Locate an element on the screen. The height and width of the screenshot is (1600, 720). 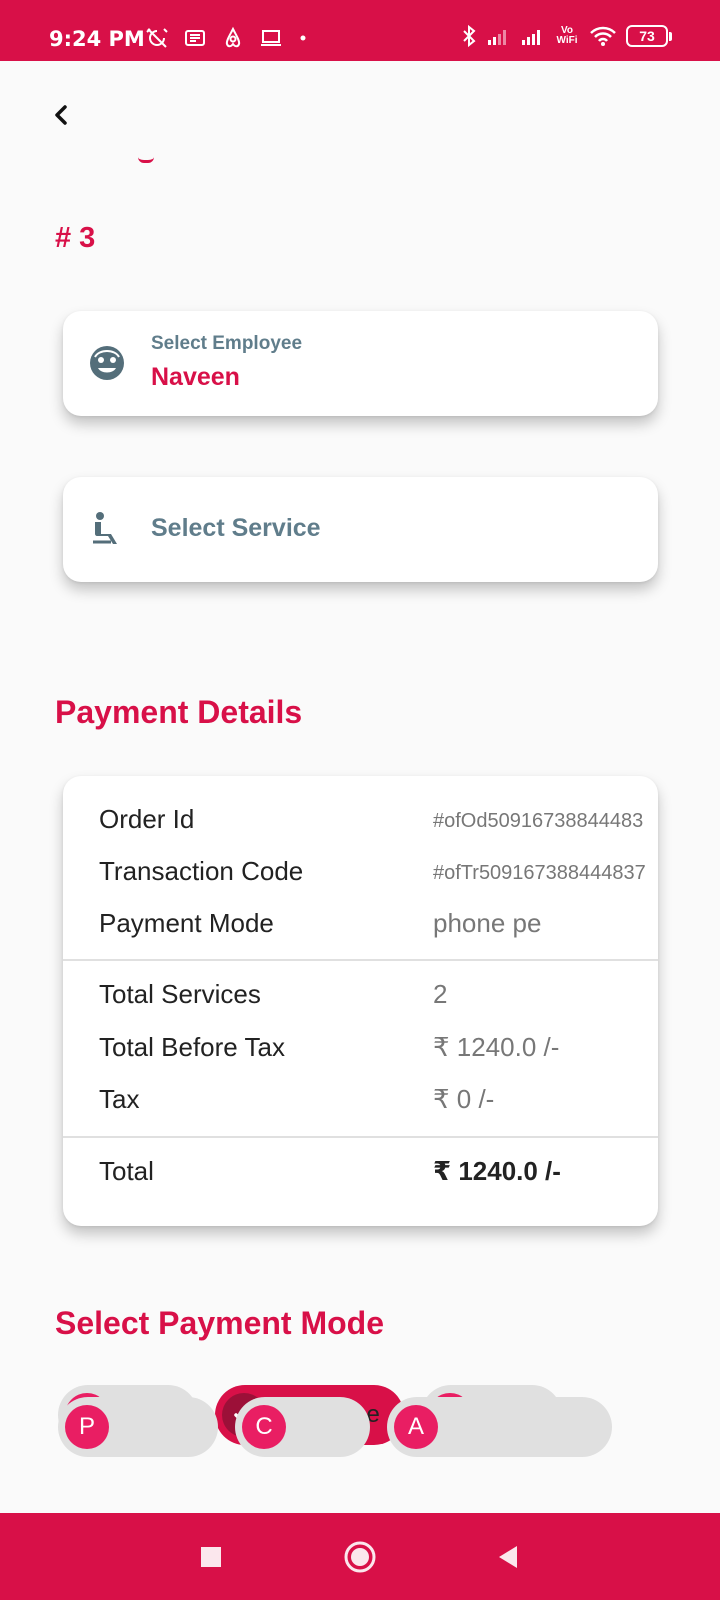
order-id-row: Order Id #ofOd50916738844483 is located at coordinates (371, 824).